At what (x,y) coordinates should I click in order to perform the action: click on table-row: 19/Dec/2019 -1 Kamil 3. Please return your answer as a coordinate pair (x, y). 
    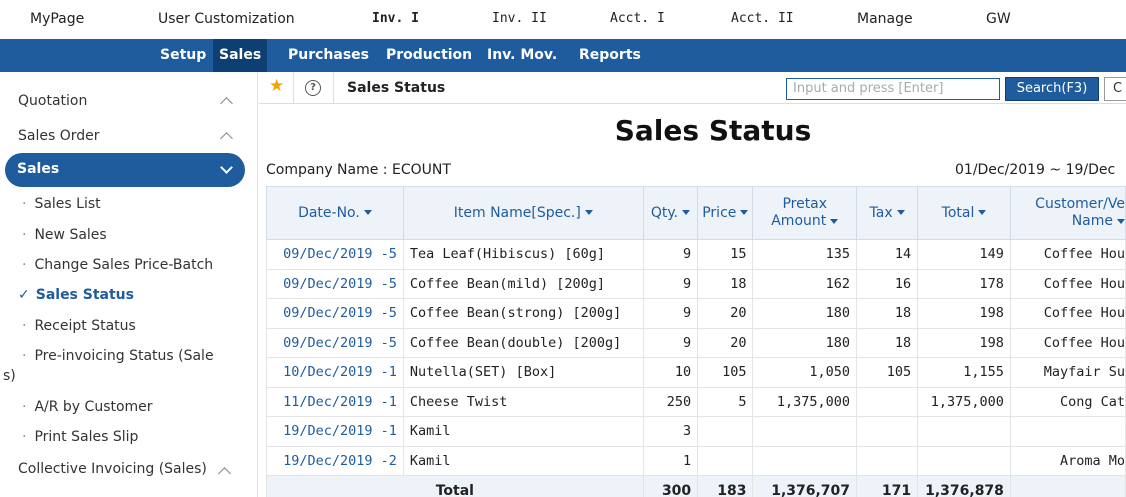
    Looking at the image, I should click on (696, 431).